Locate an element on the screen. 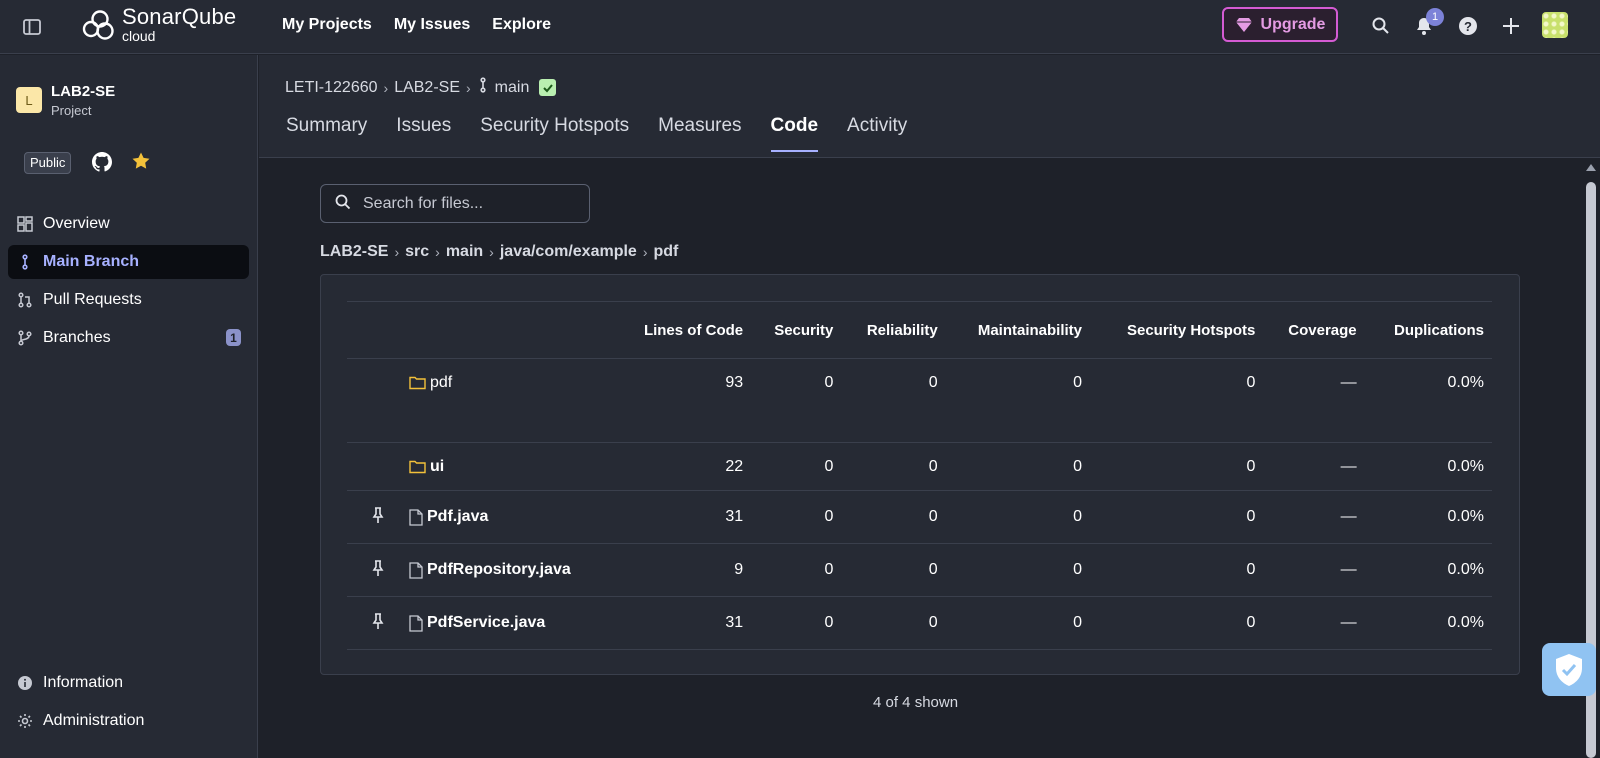  table-row: PdfRepository.java 9 0 0 0 0 — 0.0% is located at coordinates (919, 570).